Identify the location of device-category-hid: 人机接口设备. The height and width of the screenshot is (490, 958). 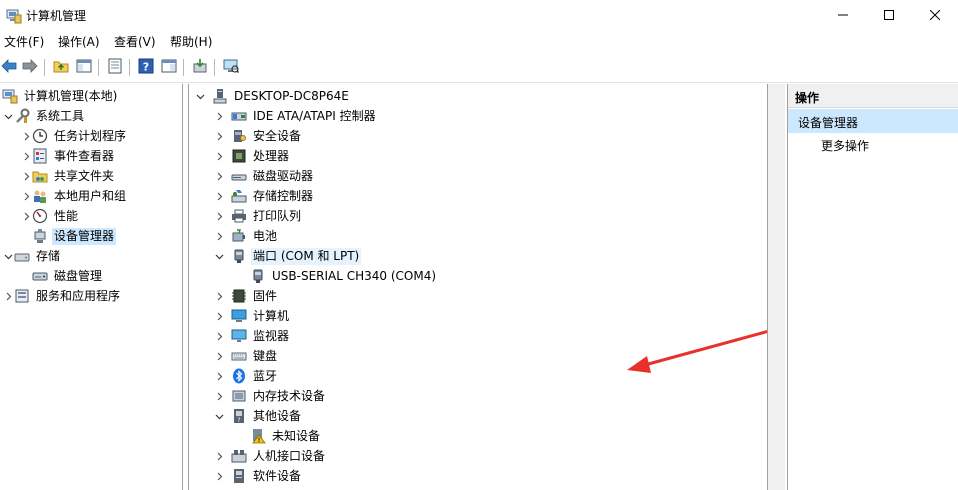
(270, 456).